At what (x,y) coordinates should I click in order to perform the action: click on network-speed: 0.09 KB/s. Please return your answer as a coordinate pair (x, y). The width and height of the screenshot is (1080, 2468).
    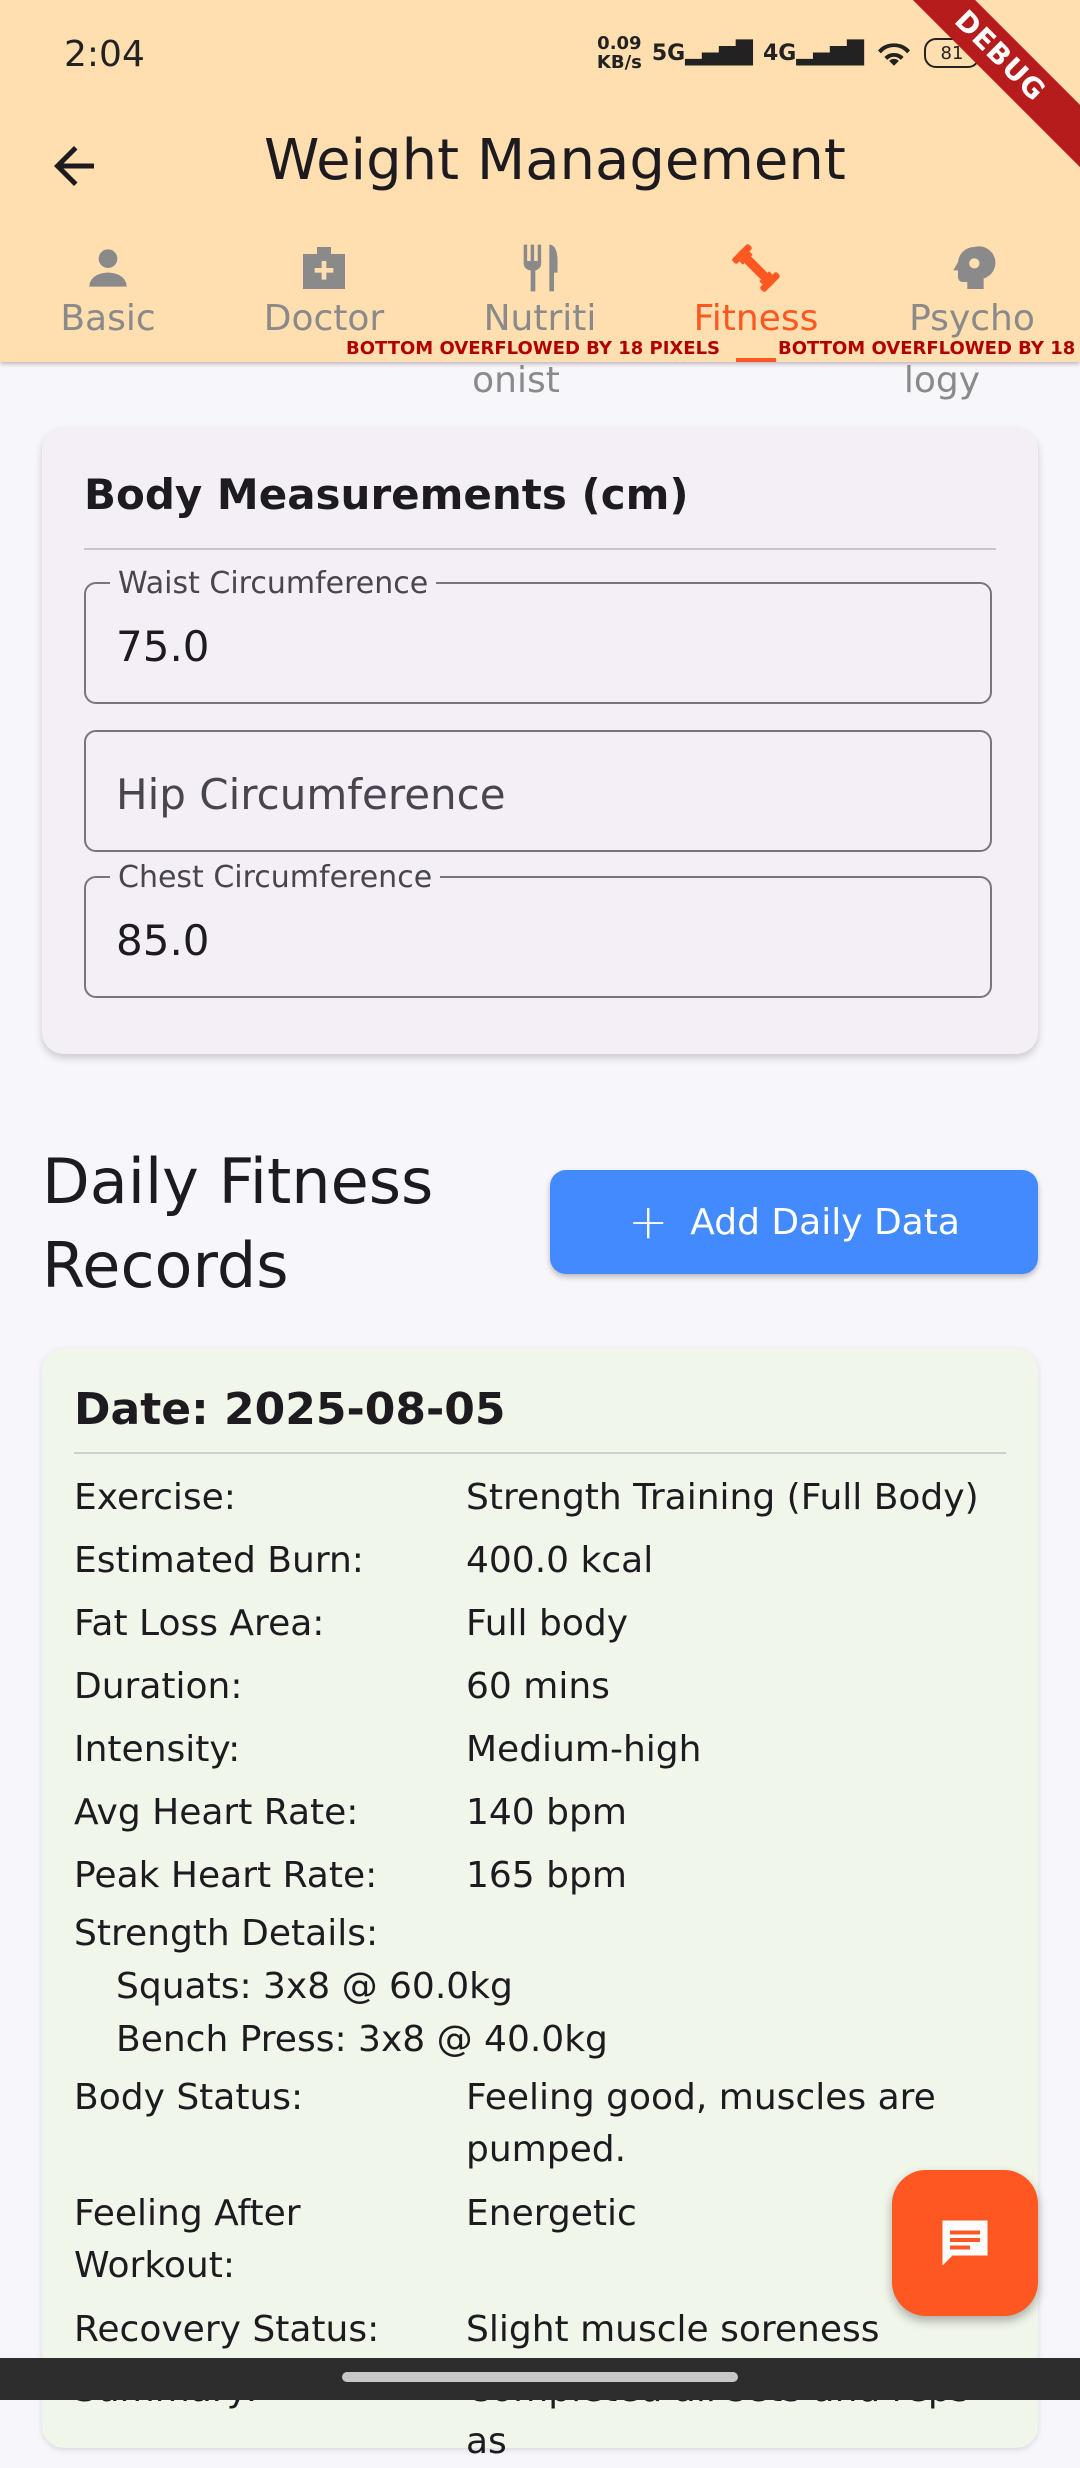
    Looking at the image, I should click on (619, 53).